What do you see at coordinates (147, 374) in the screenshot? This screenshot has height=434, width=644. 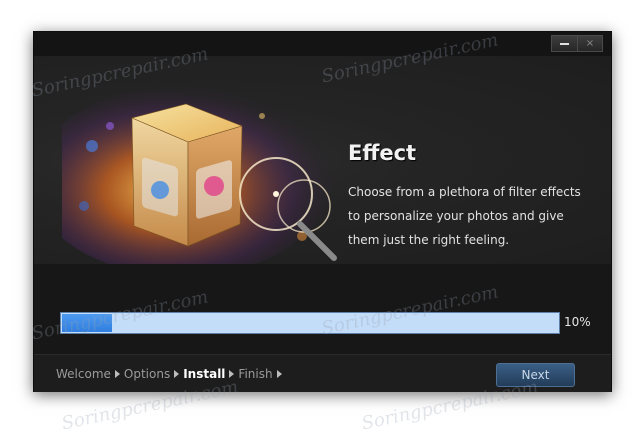 I see `step-options: Options` at bounding box center [147, 374].